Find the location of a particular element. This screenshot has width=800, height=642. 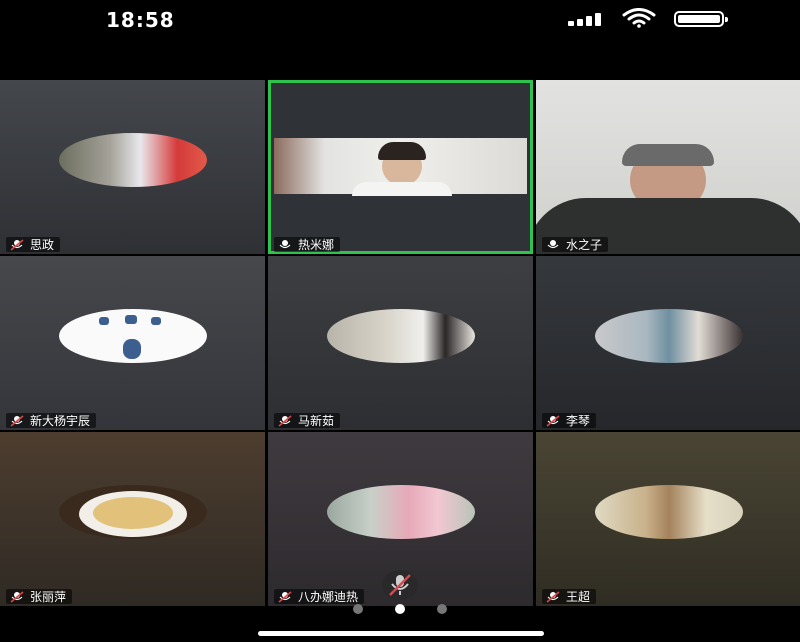

participant-name-tag: 思政 is located at coordinates (33, 244).